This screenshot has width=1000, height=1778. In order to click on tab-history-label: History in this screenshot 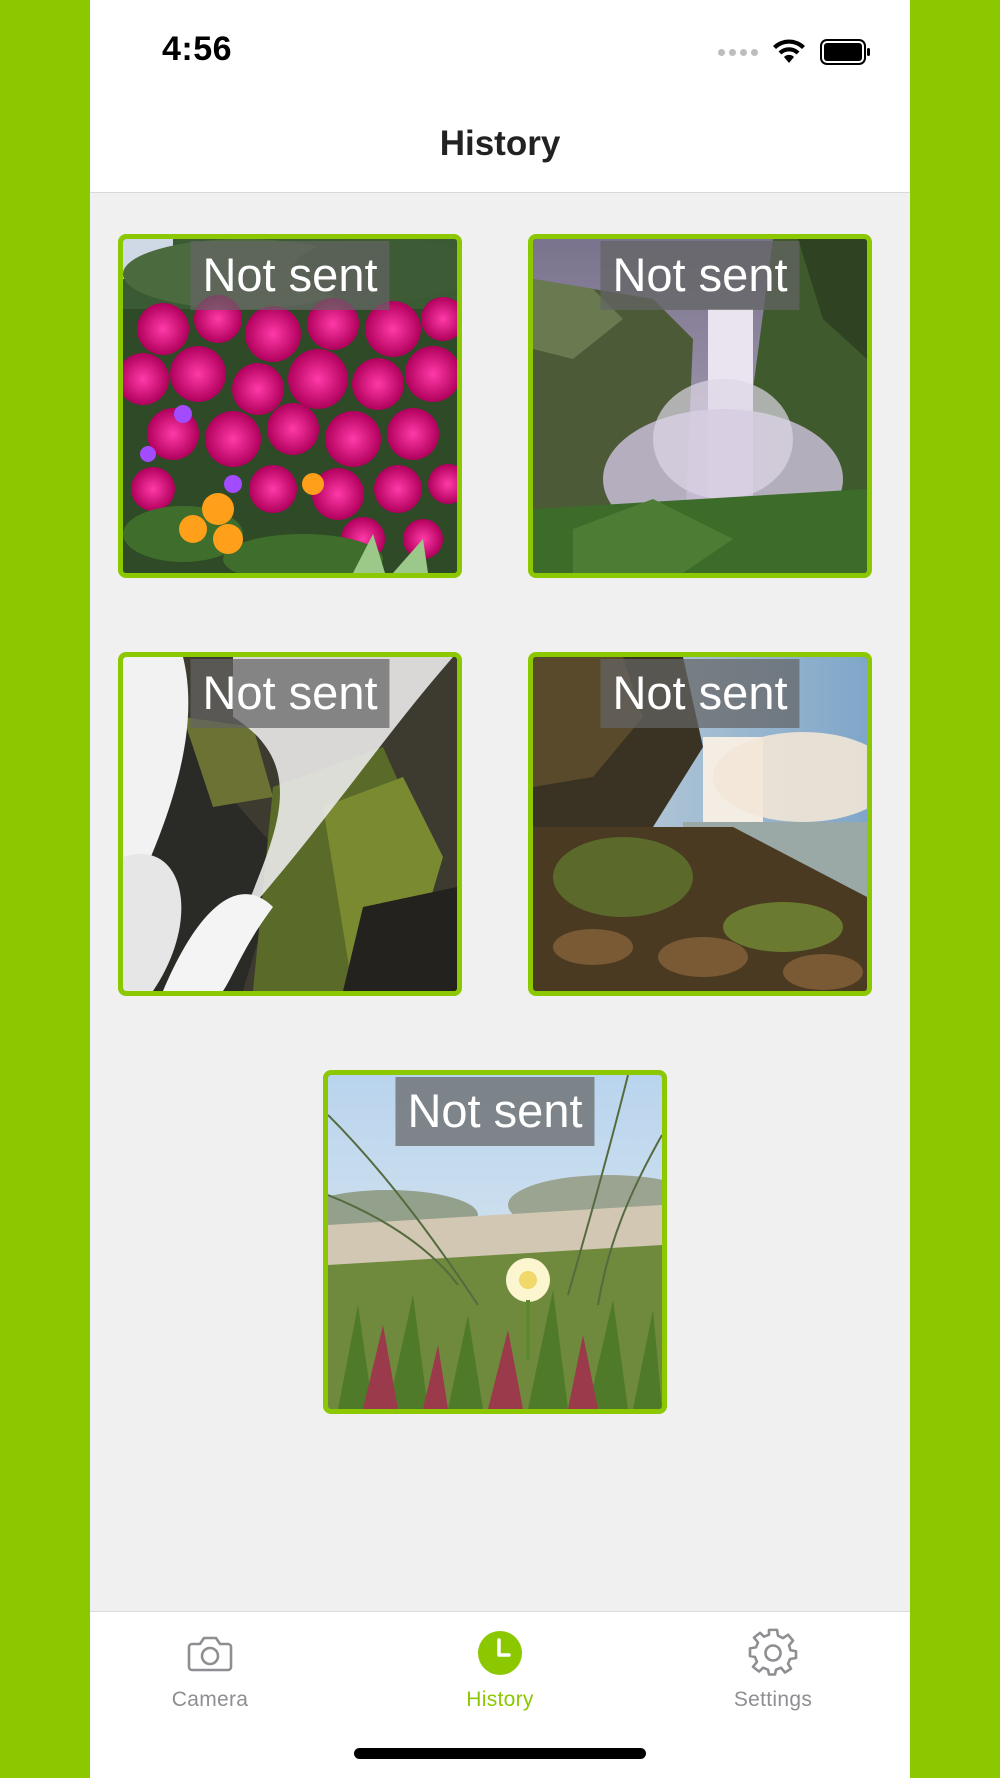, I will do `click(500, 1699)`.